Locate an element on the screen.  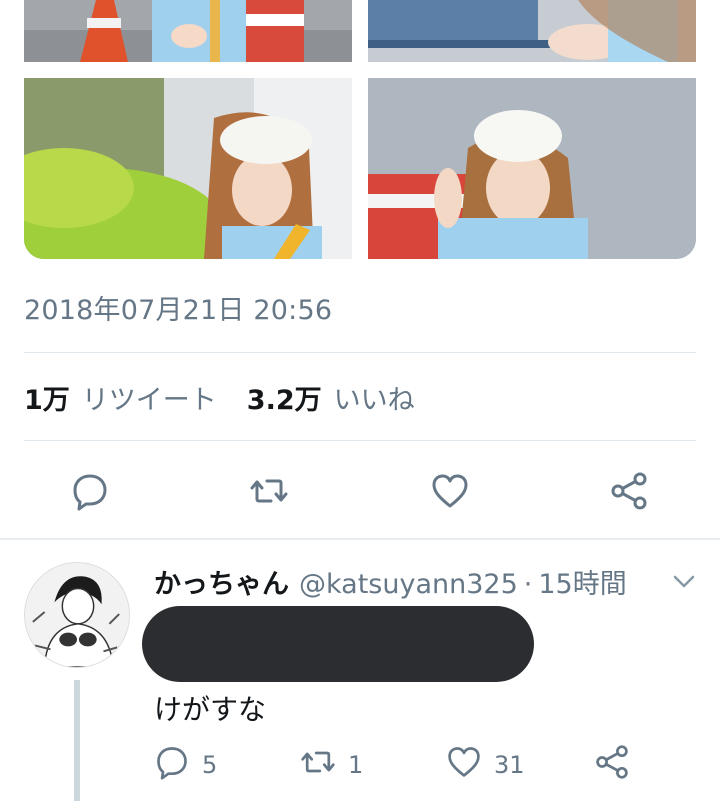
avatar is located at coordinates (77, 615).